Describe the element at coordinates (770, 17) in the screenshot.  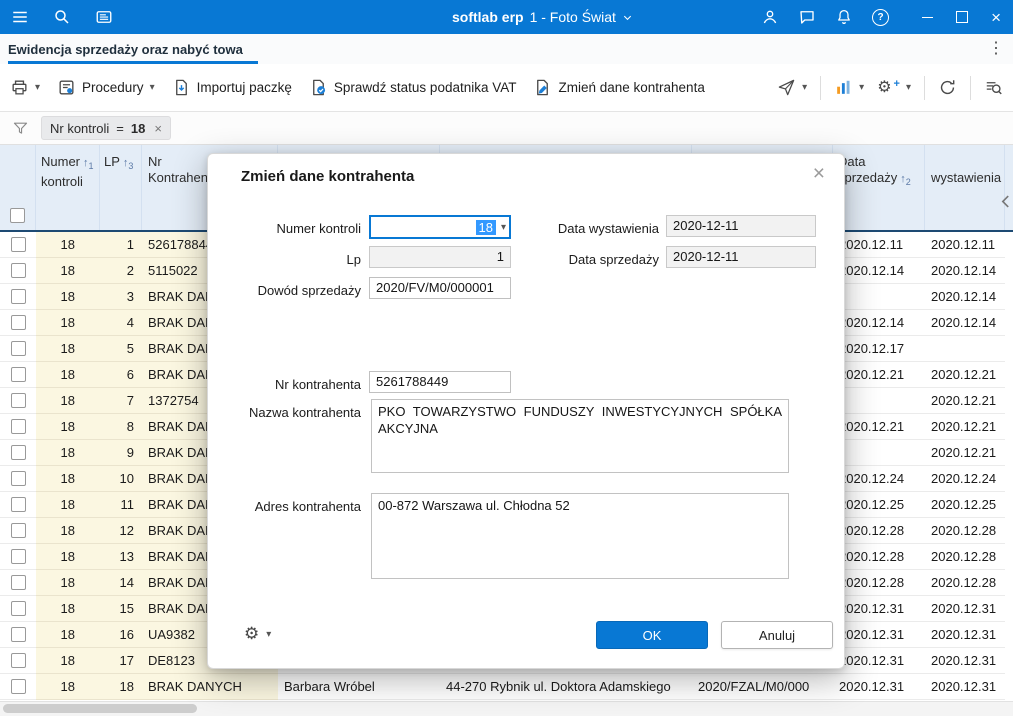
I see `user-icon` at that location.